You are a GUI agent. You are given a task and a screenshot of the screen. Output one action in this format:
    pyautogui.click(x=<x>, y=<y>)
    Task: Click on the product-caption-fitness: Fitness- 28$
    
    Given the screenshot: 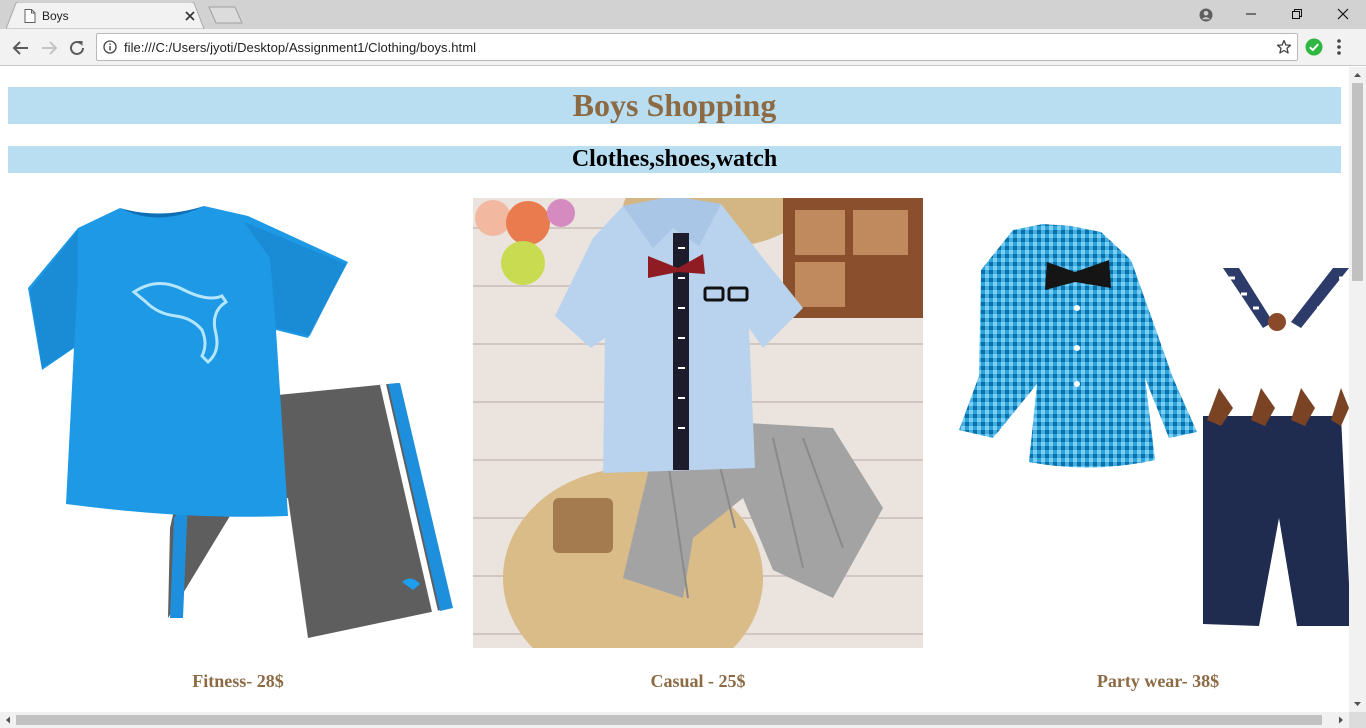 What is the action you would take?
    pyautogui.click(x=238, y=681)
    